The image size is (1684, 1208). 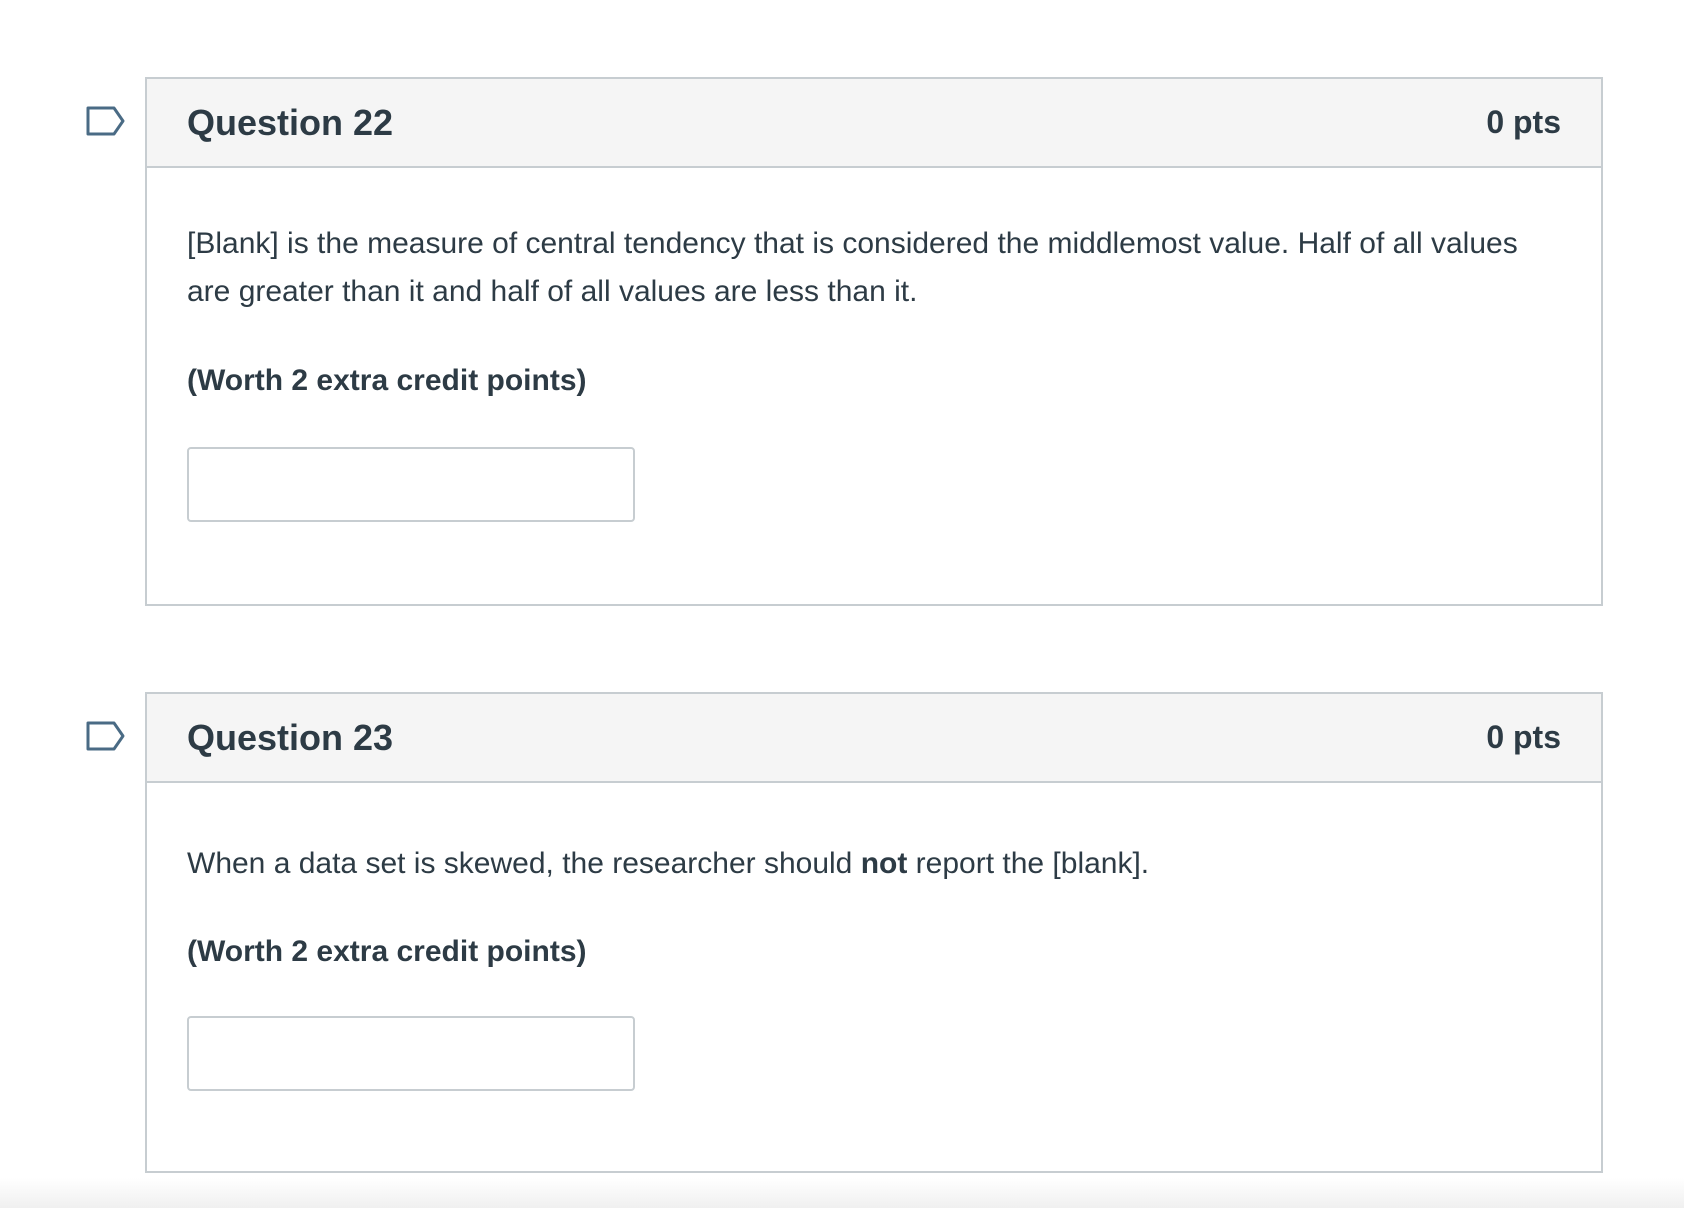 I want to click on question-text-emphasis: not, so click(x=884, y=863).